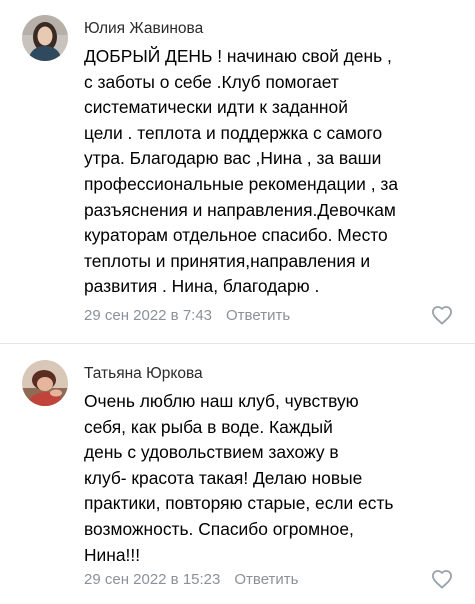  Describe the element at coordinates (227, 260) in the screenshot. I see `comment-text-line: теплоты и принятия,направления и` at that location.